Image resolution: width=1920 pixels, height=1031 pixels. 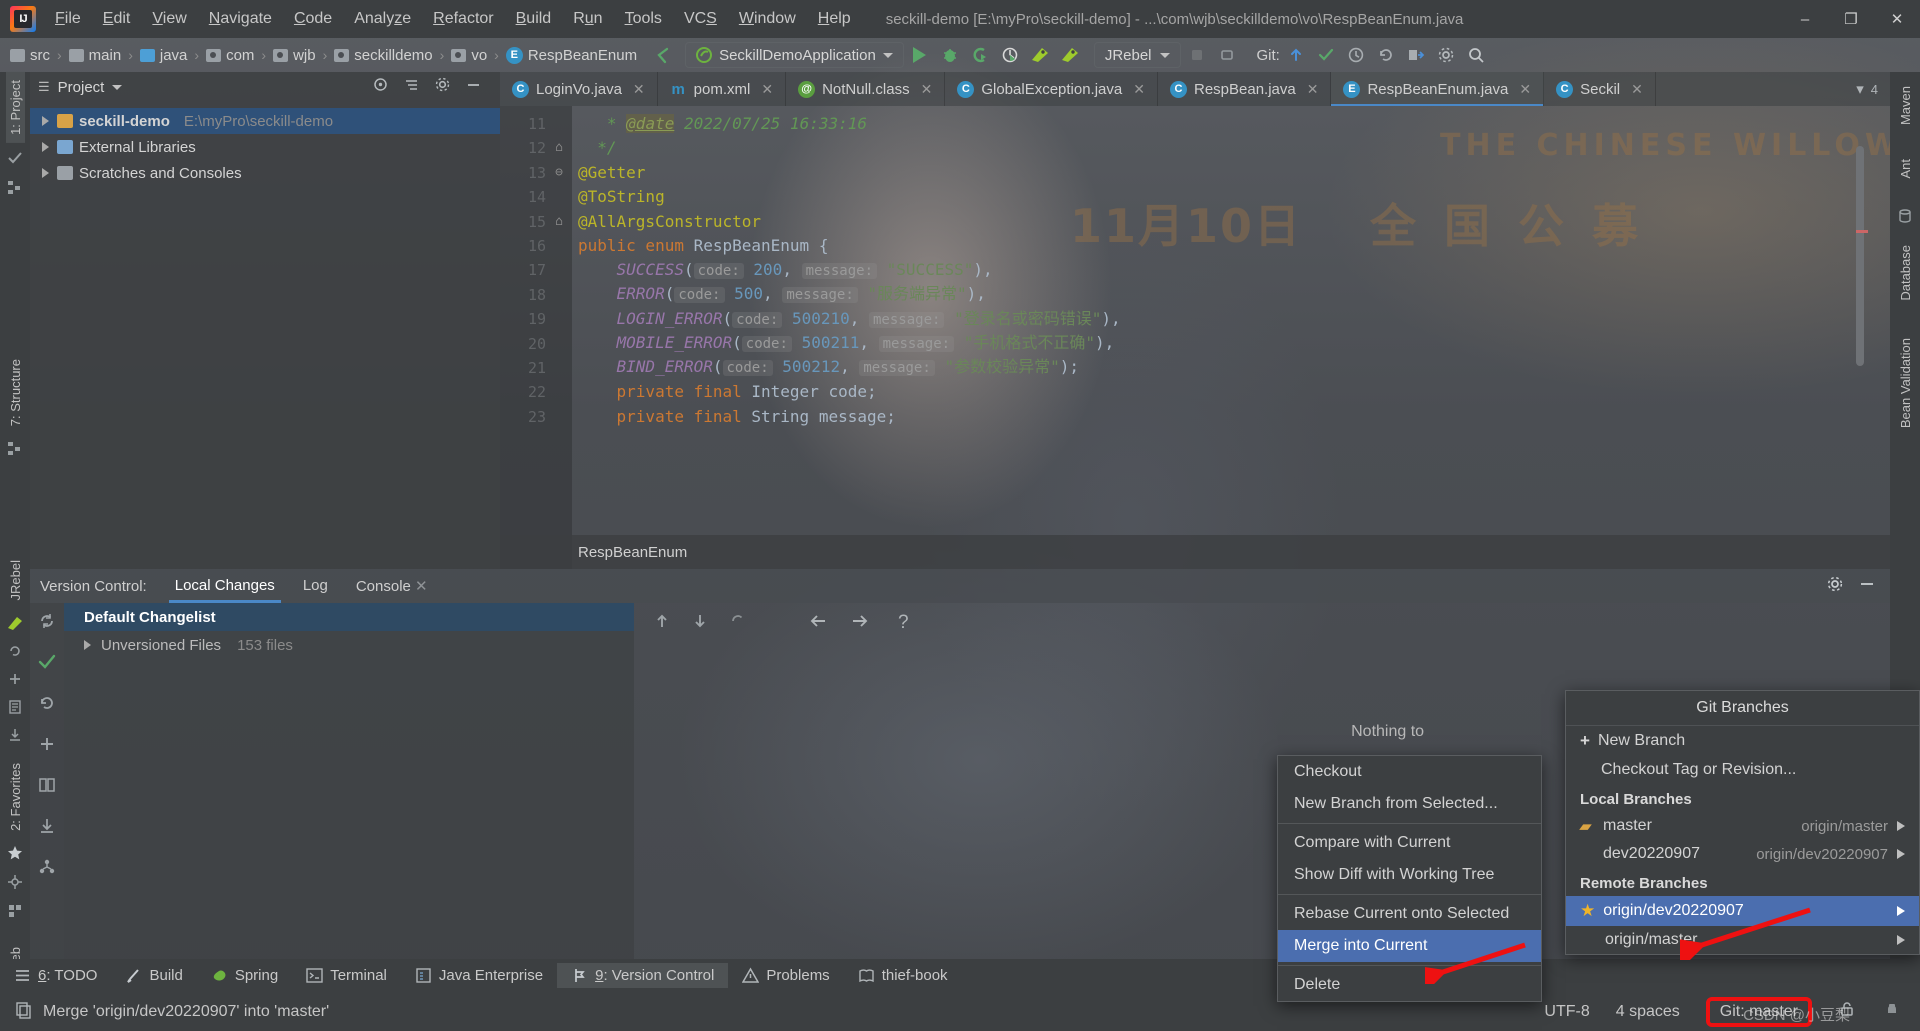 I want to click on error-stripe-marker, so click(x=1862, y=231).